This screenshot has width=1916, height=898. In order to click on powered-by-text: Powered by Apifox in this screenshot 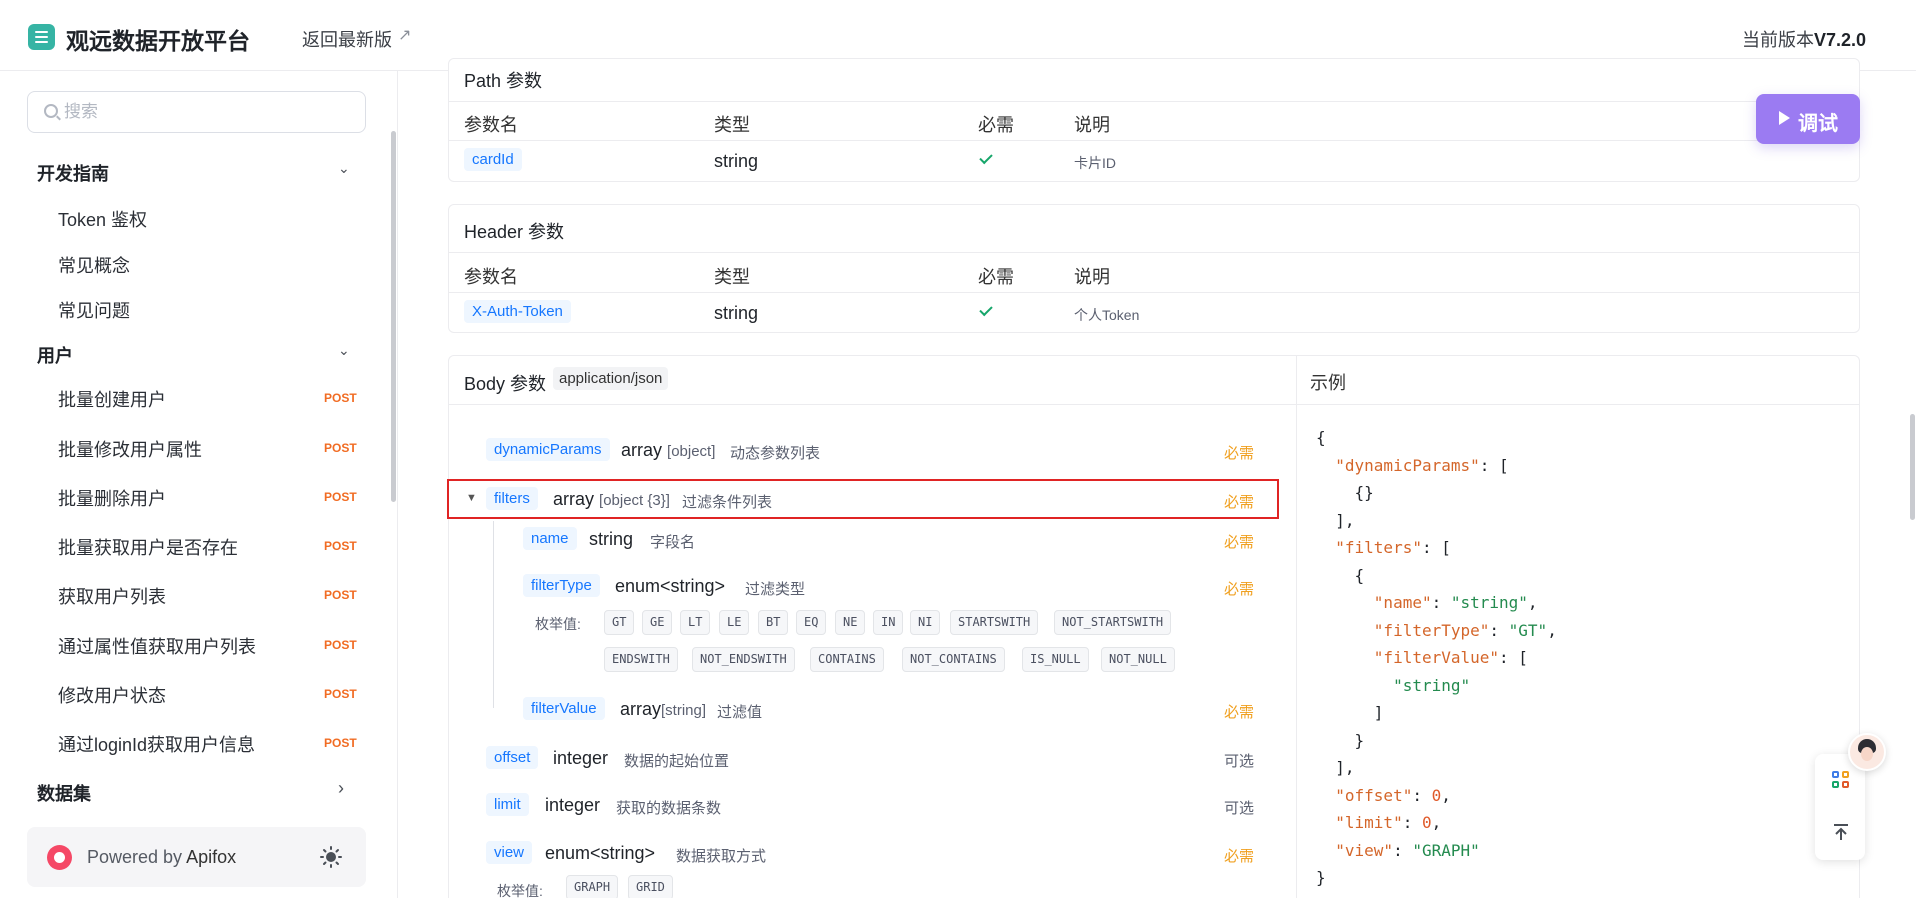, I will do `click(161, 857)`.